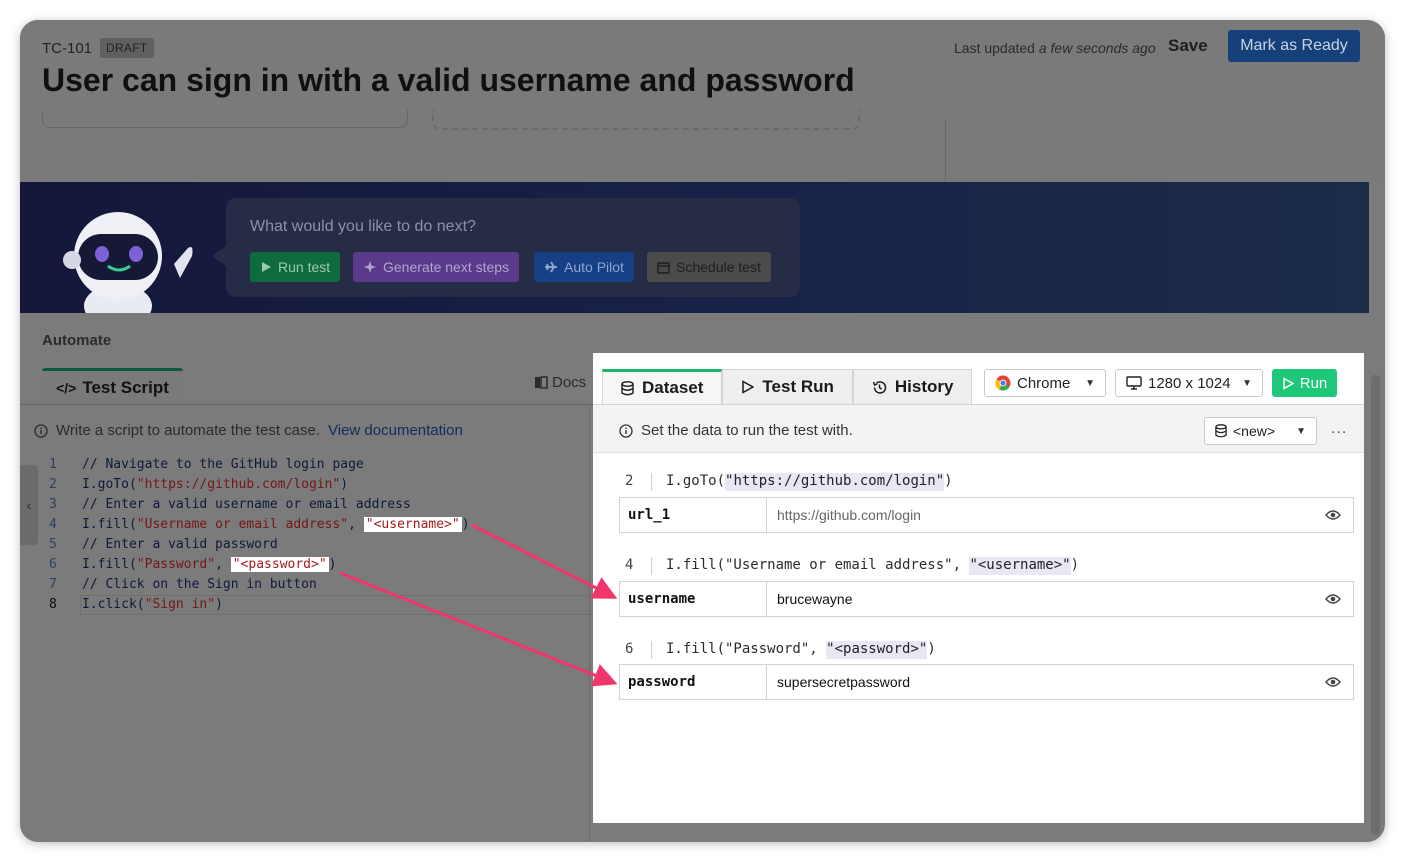 Image resolution: width=1405 pixels, height=862 pixels. Describe the element at coordinates (1260, 431) in the screenshot. I see `dataset-select: <new> ▼` at that location.